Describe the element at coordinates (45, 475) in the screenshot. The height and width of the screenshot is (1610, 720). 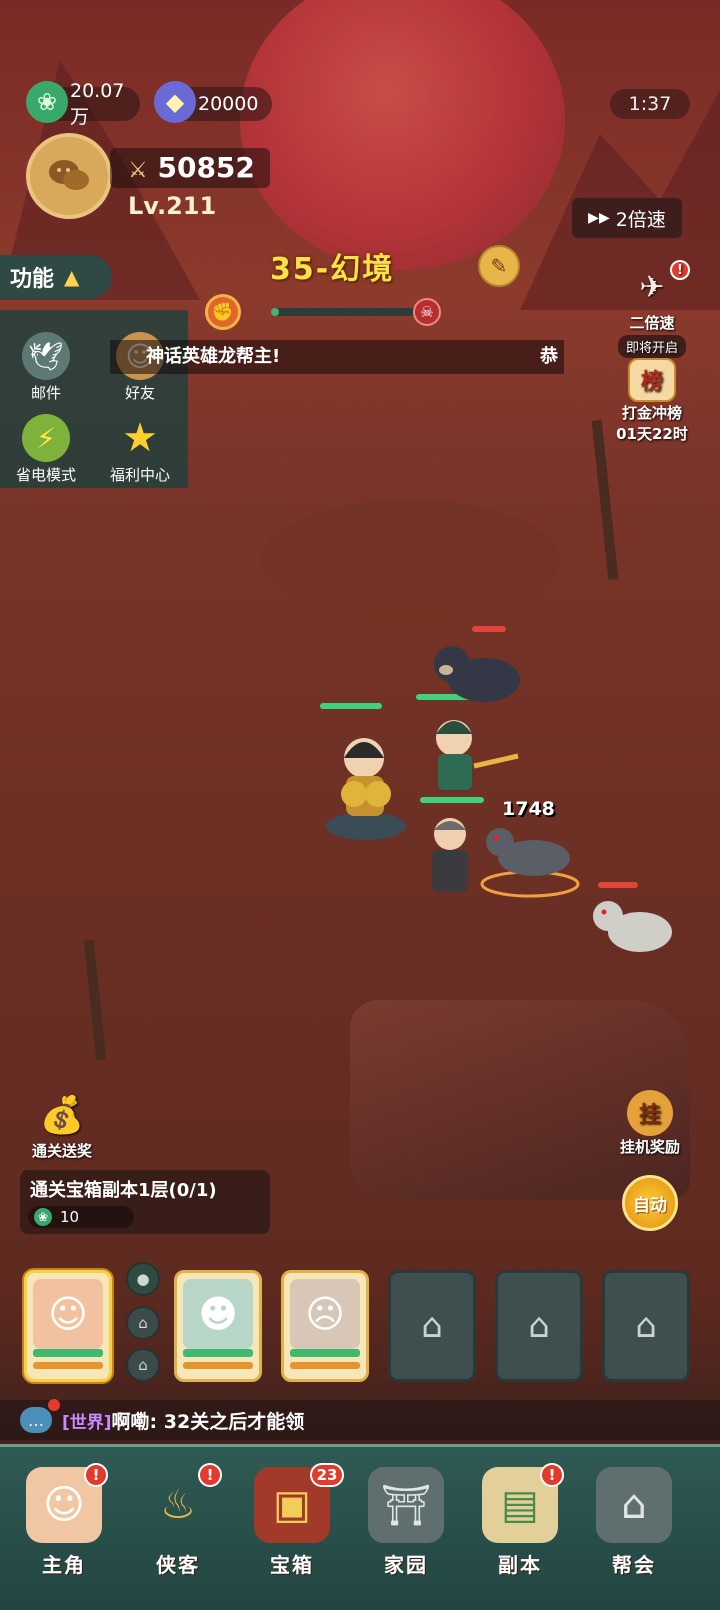
I see `power-save-label: 省电模式` at that location.